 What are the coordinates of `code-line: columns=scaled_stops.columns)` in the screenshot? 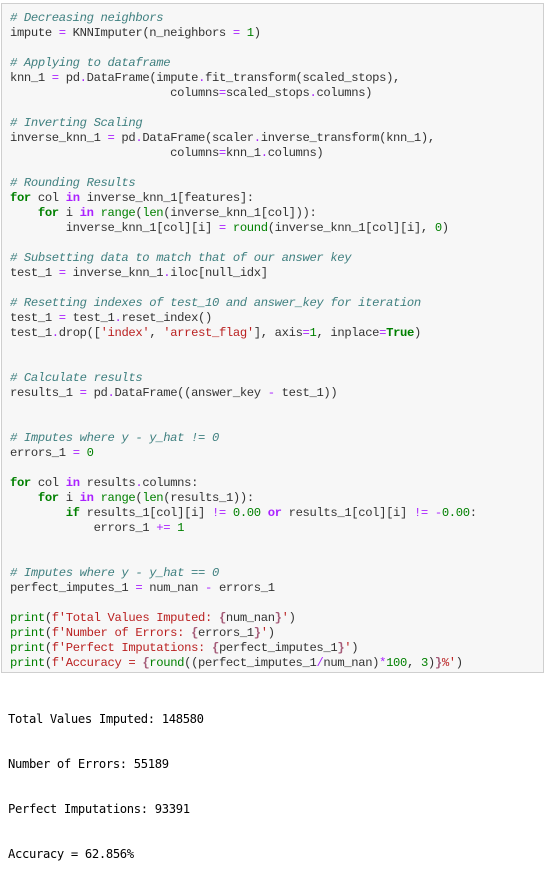 It's located at (243, 93).